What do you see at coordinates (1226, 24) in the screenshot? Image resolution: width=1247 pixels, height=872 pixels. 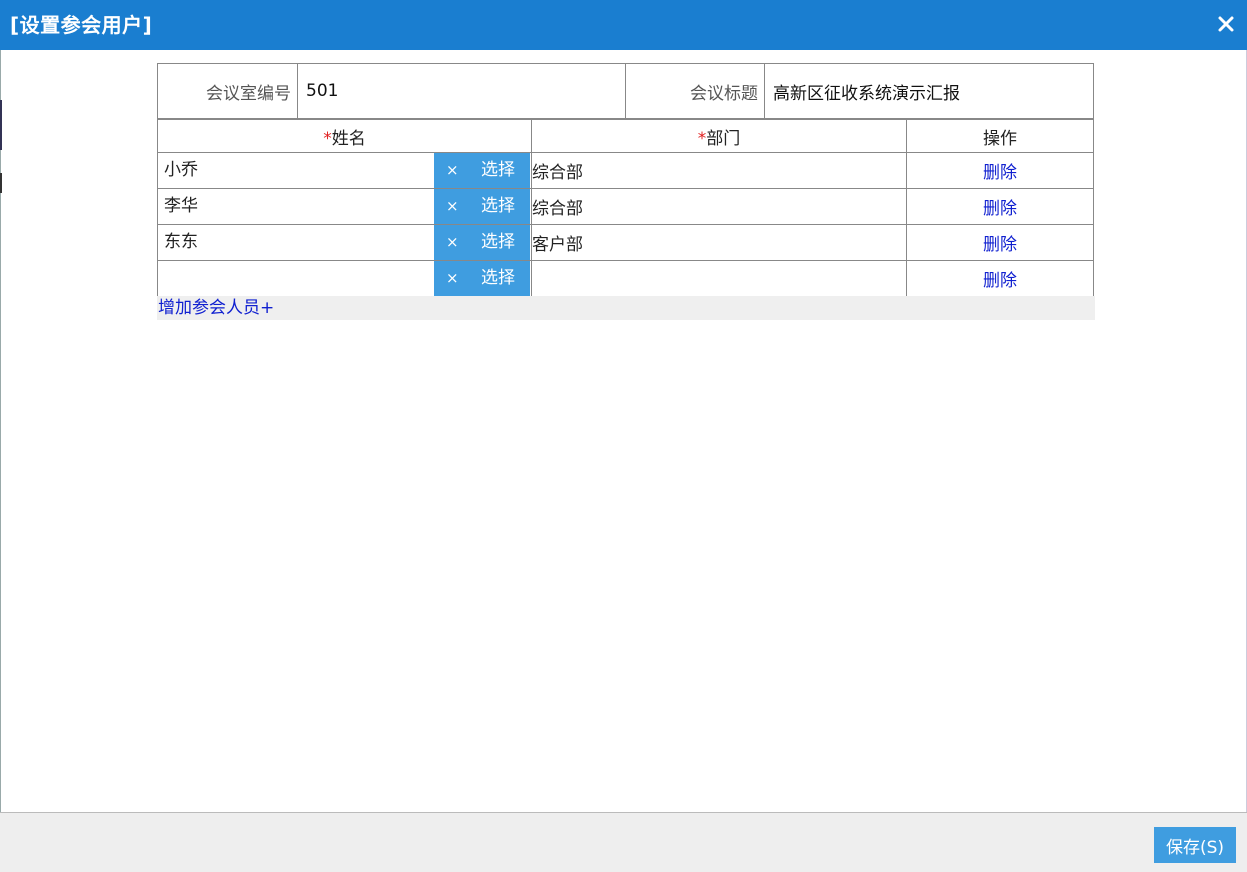 I see `close-icon` at bounding box center [1226, 24].